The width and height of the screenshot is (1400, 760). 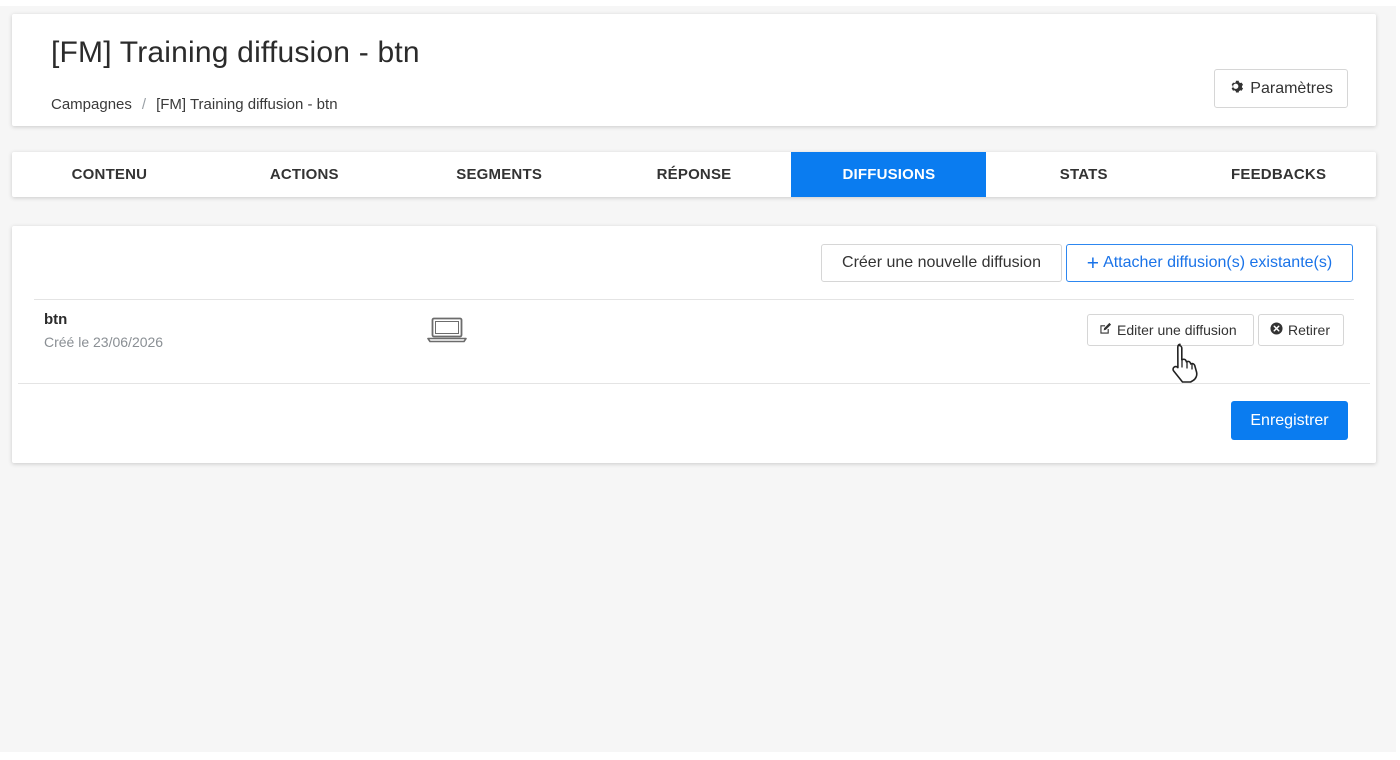 I want to click on laptop-icon, so click(x=447, y=330).